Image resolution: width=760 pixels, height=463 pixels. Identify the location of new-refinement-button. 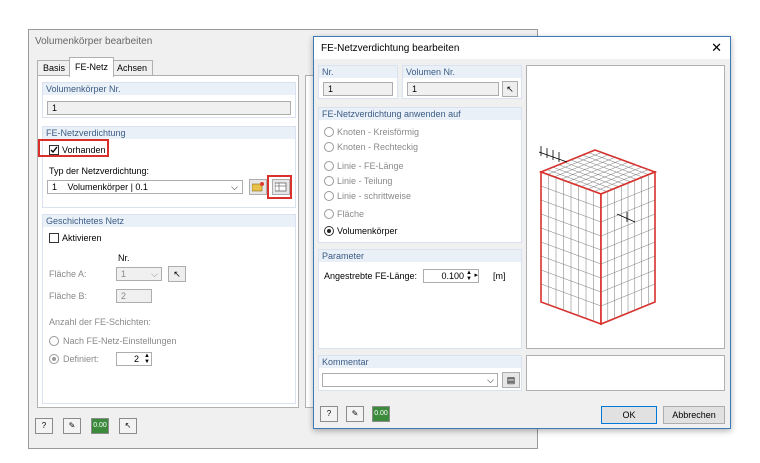
(258, 187).